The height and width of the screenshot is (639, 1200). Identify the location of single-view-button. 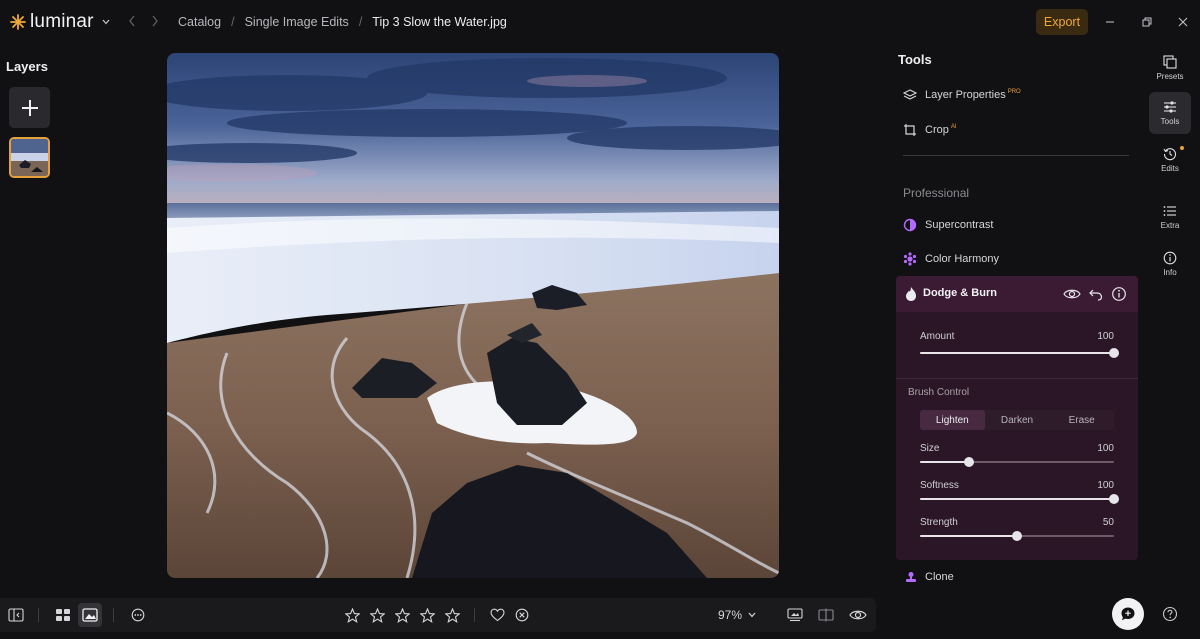
(90, 615).